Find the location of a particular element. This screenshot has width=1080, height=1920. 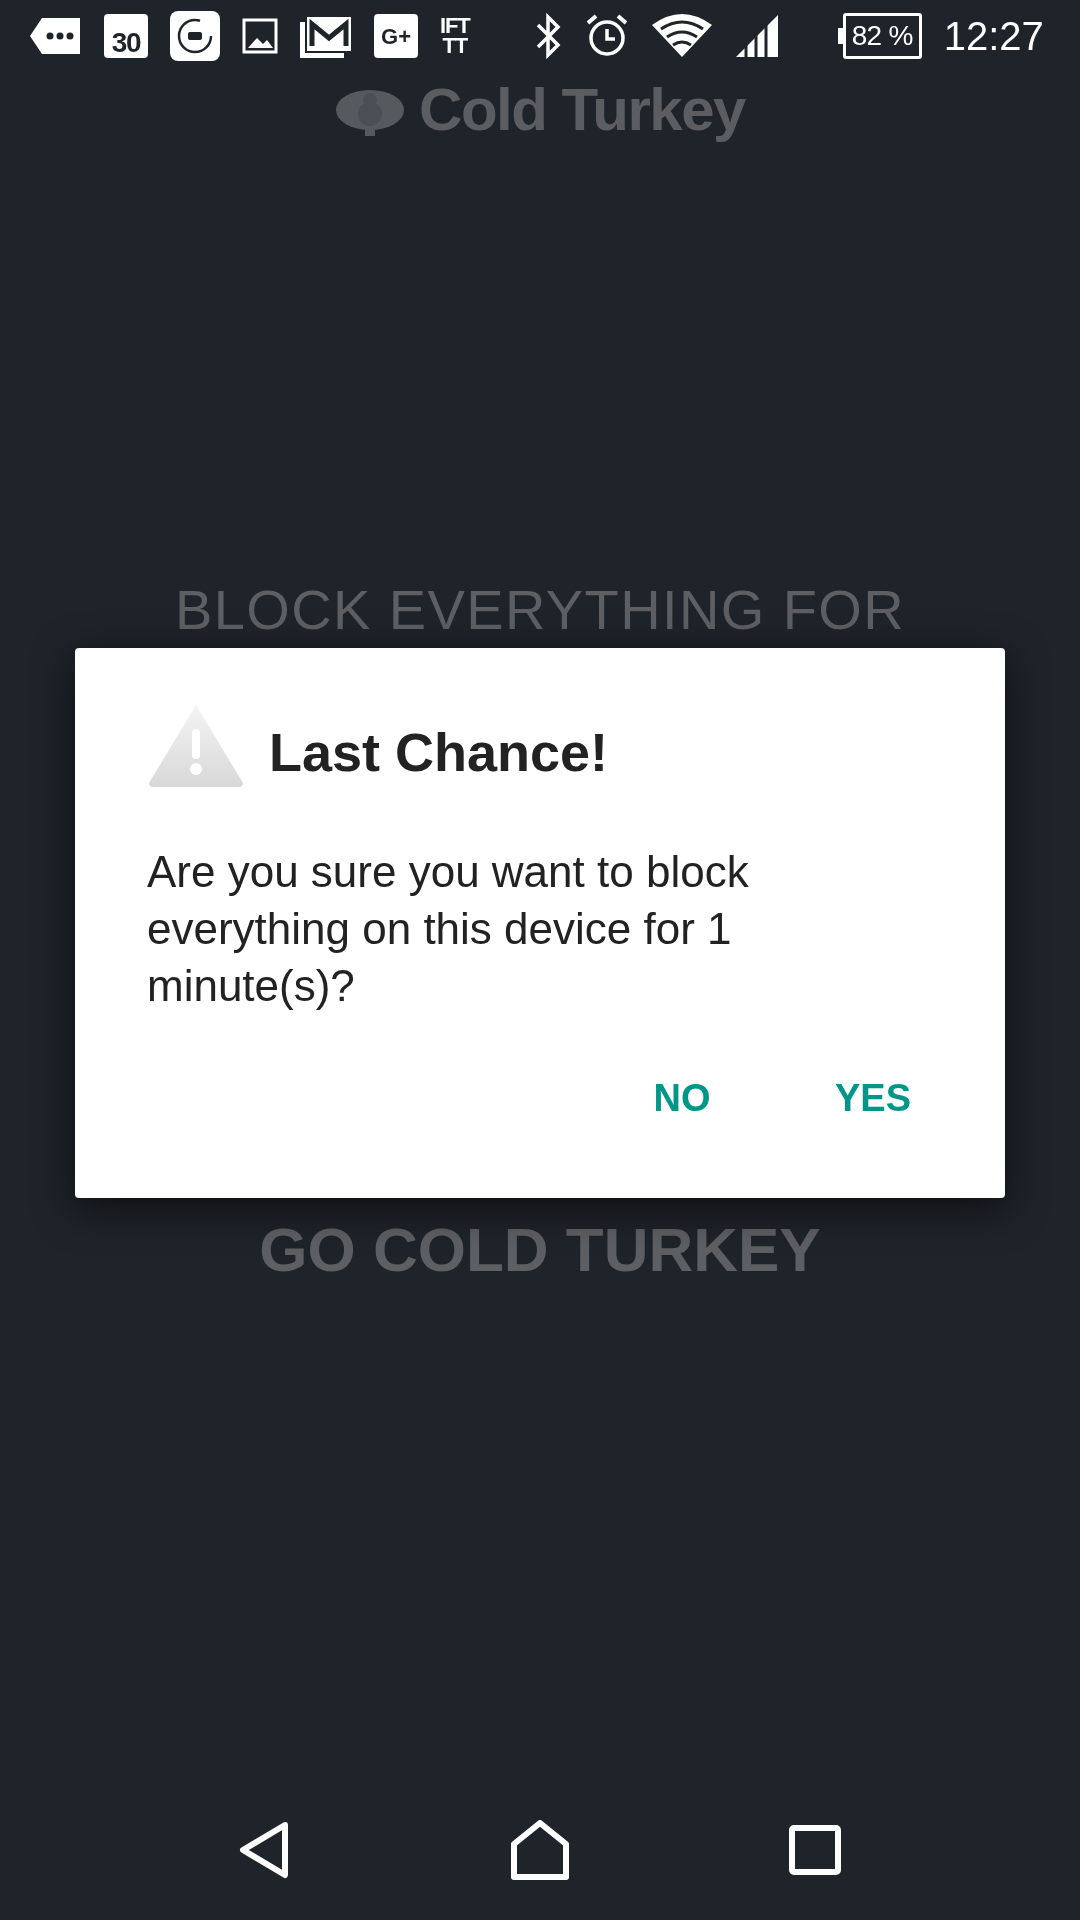

dialog-title: Last Chance! is located at coordinates (439, 752).